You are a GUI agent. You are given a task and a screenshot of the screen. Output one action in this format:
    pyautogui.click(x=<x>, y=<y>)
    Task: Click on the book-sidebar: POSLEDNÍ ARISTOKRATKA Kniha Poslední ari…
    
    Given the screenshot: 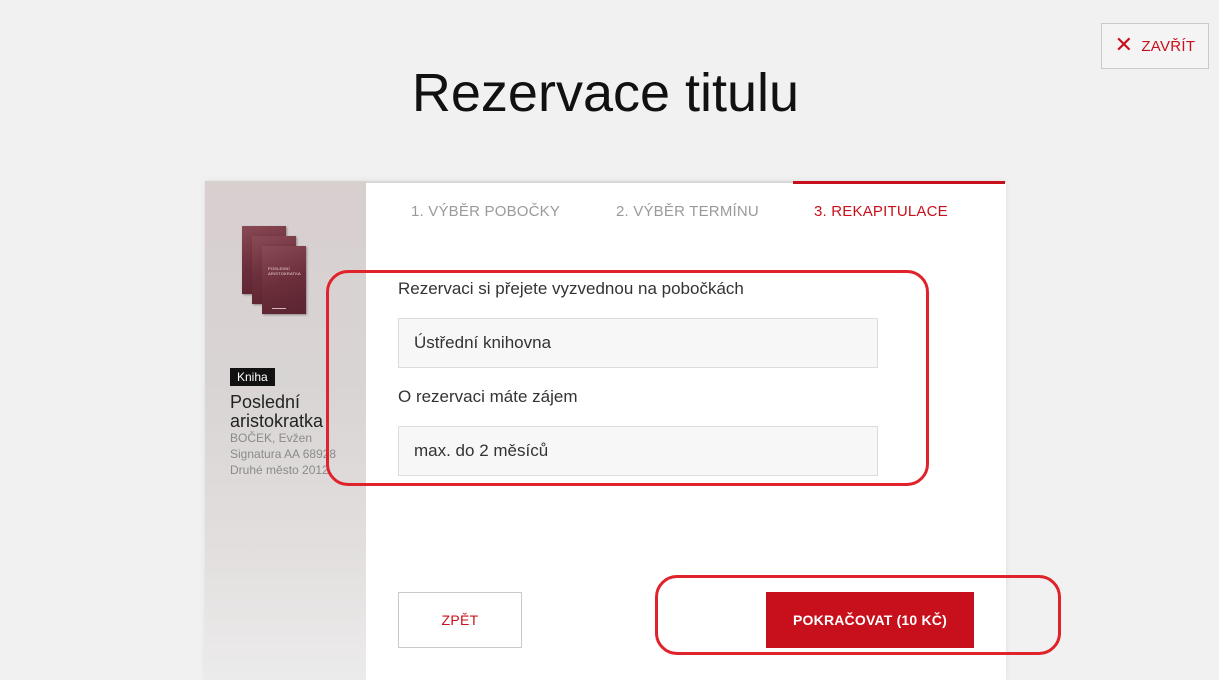 What is the action you would take?
    pyautogui.click(x=285, y=430)
    